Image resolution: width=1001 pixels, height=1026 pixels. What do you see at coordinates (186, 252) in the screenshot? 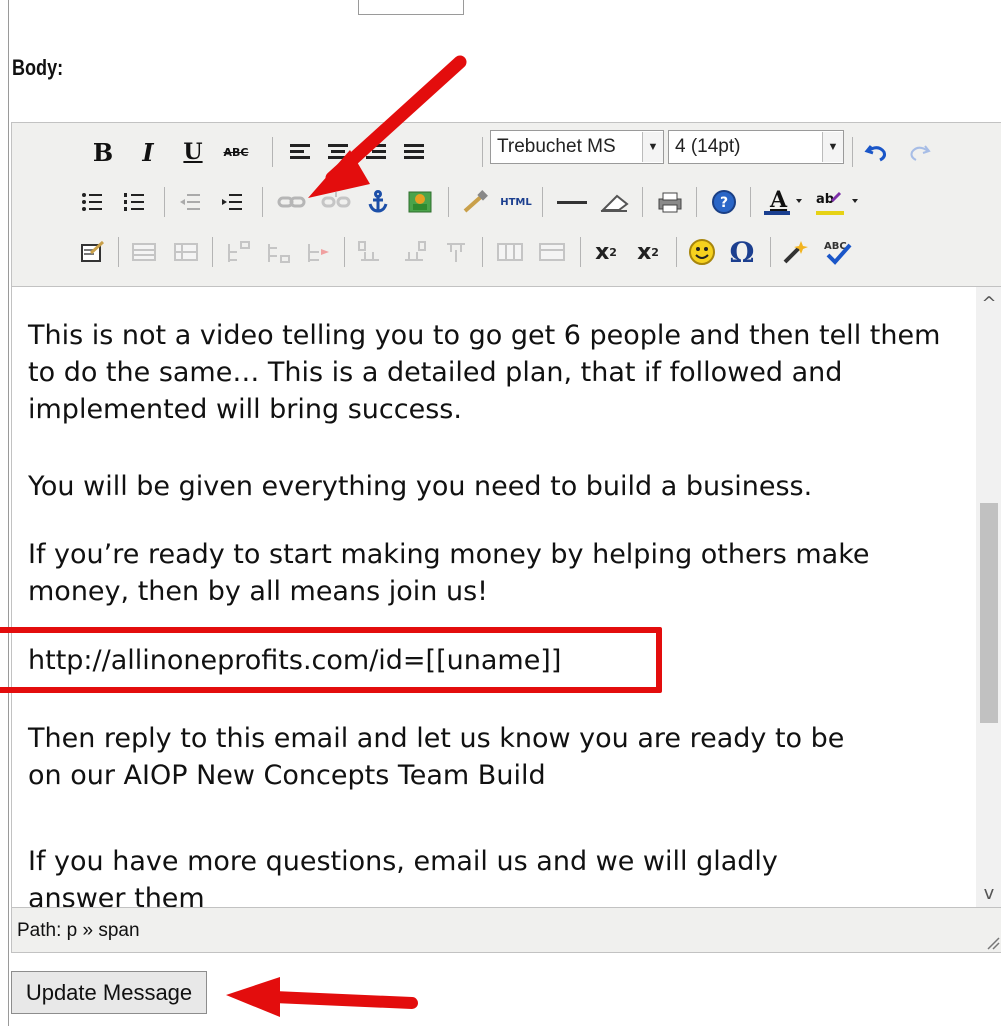
I see `table-props-icon` at bounding box center [186, 252].